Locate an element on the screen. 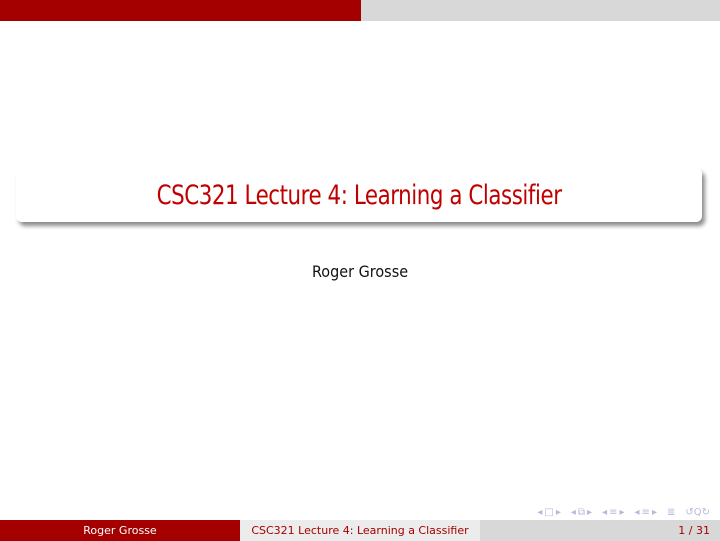 The width and height of the screenshot is (720, 541). header-bar-accent is located at coordinates (180, 10).